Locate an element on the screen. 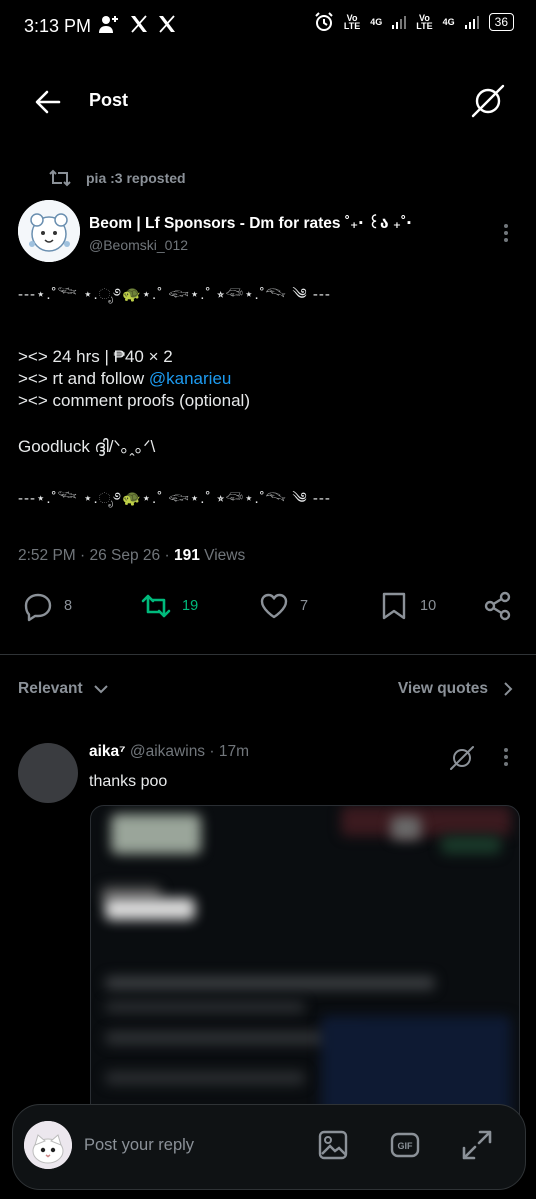 This screenshot has height=1199, width=536. view-quotes-link: View quotes is located at coordinates (456, 689).